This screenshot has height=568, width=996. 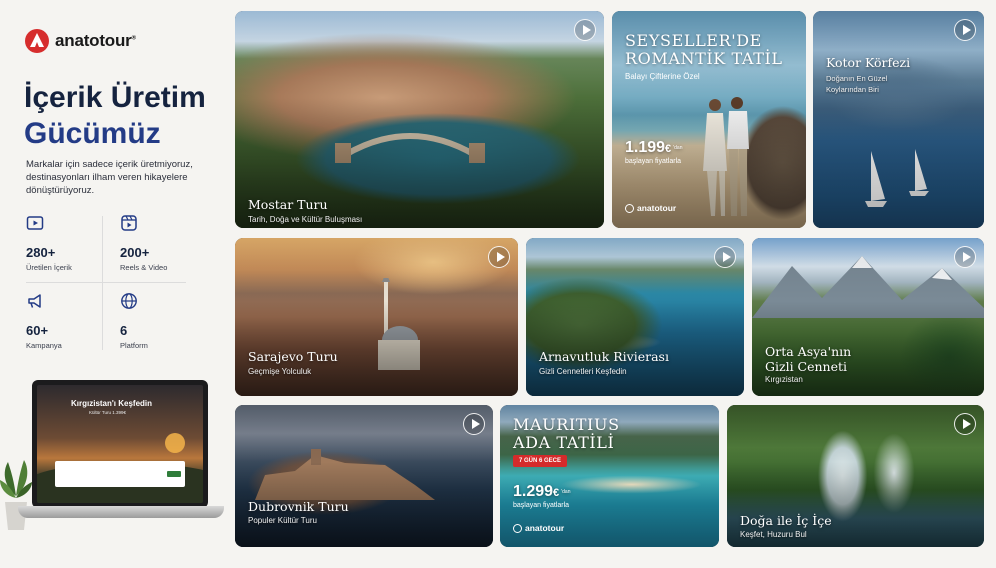 What do you see at coordinates (305, 219) in the screenshot?
I see `card-subtitle: Tarih, Doğa ve Kültür Buluşması` at bounding box center [305, 219].